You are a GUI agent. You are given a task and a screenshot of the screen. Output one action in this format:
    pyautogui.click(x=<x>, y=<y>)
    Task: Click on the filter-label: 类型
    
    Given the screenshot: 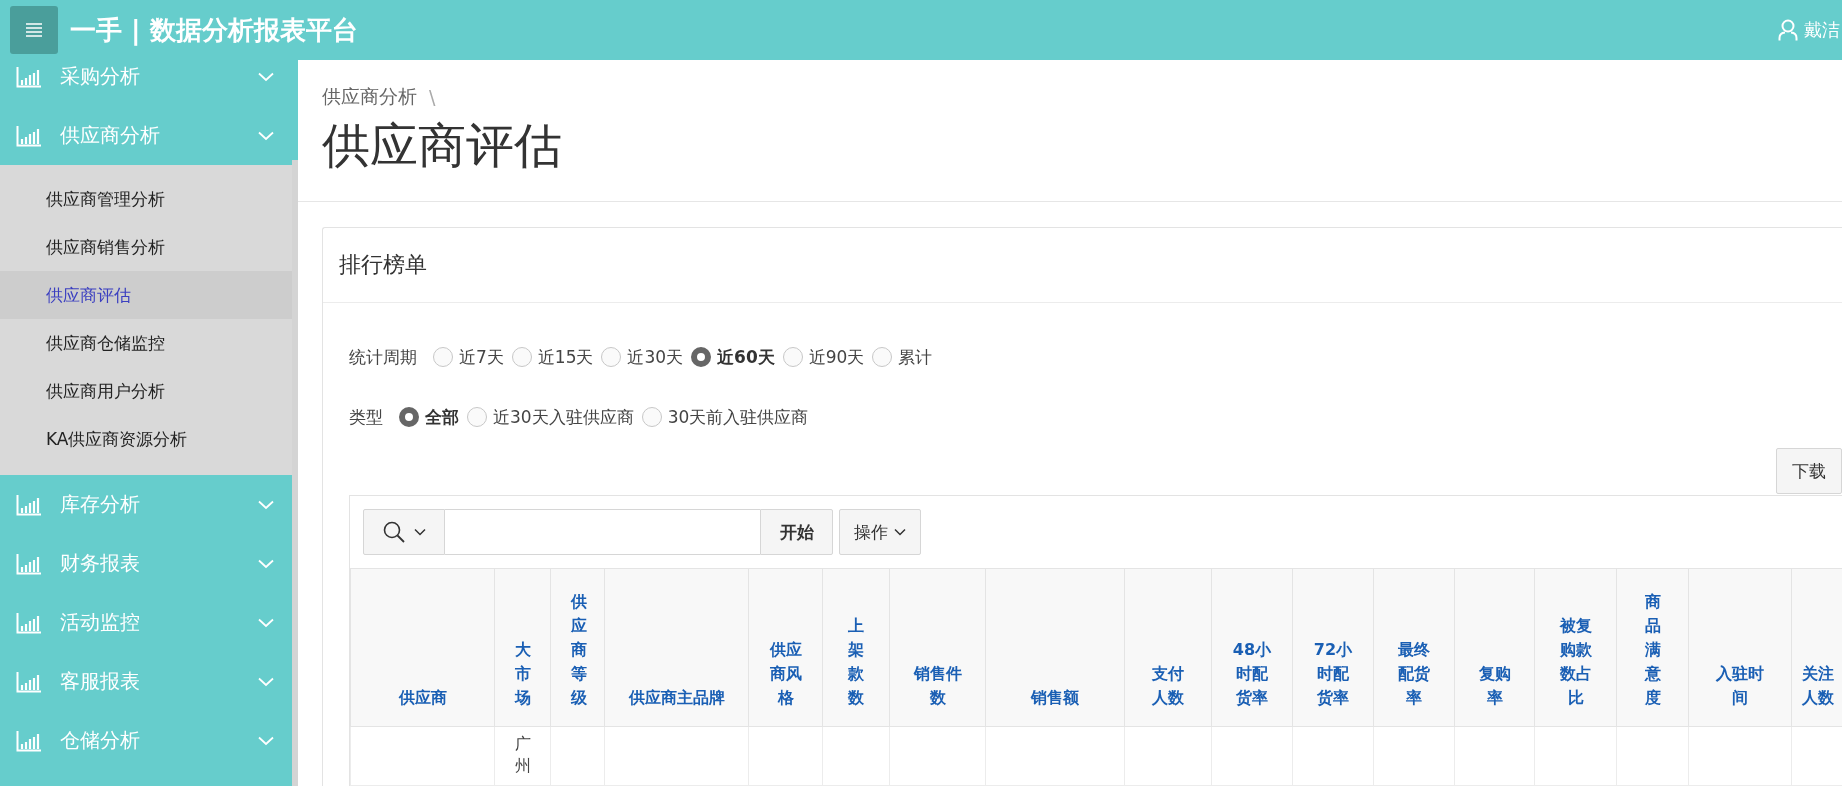 What is the action you would take?
    pyautogui.click(x=366, y=417)
    